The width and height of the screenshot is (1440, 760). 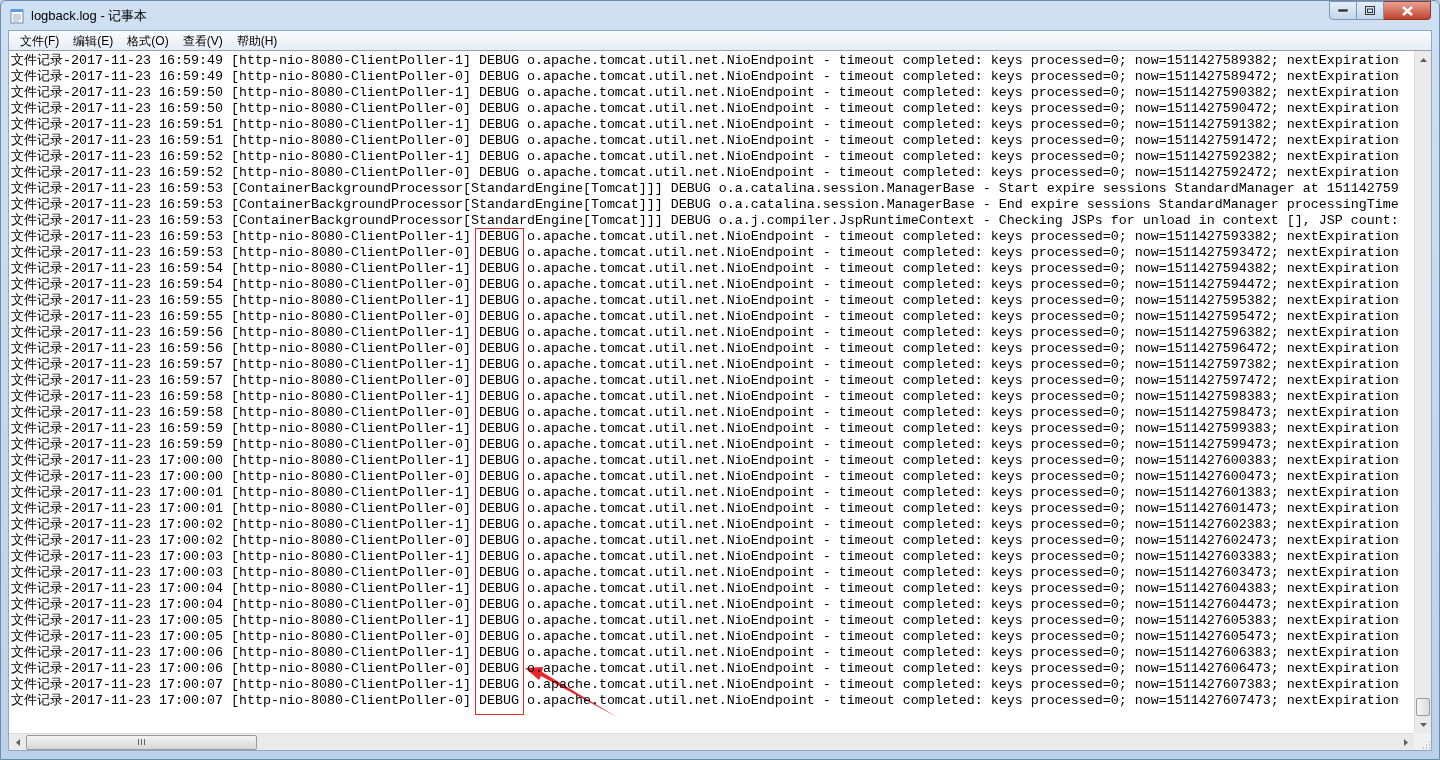 What do you see at coordinates (705, 381) in the screenshot?
I see `log-line: 文件记录-2017-11-23 16:59:57 [http-nio-8080-ClientPoller-0] DEBUG o.apache.tomcat.util.net.NioEndpoint - timeout completed: keys processed=0; now=1511427597472; nextExpiration` at bounding box center [705, 381].